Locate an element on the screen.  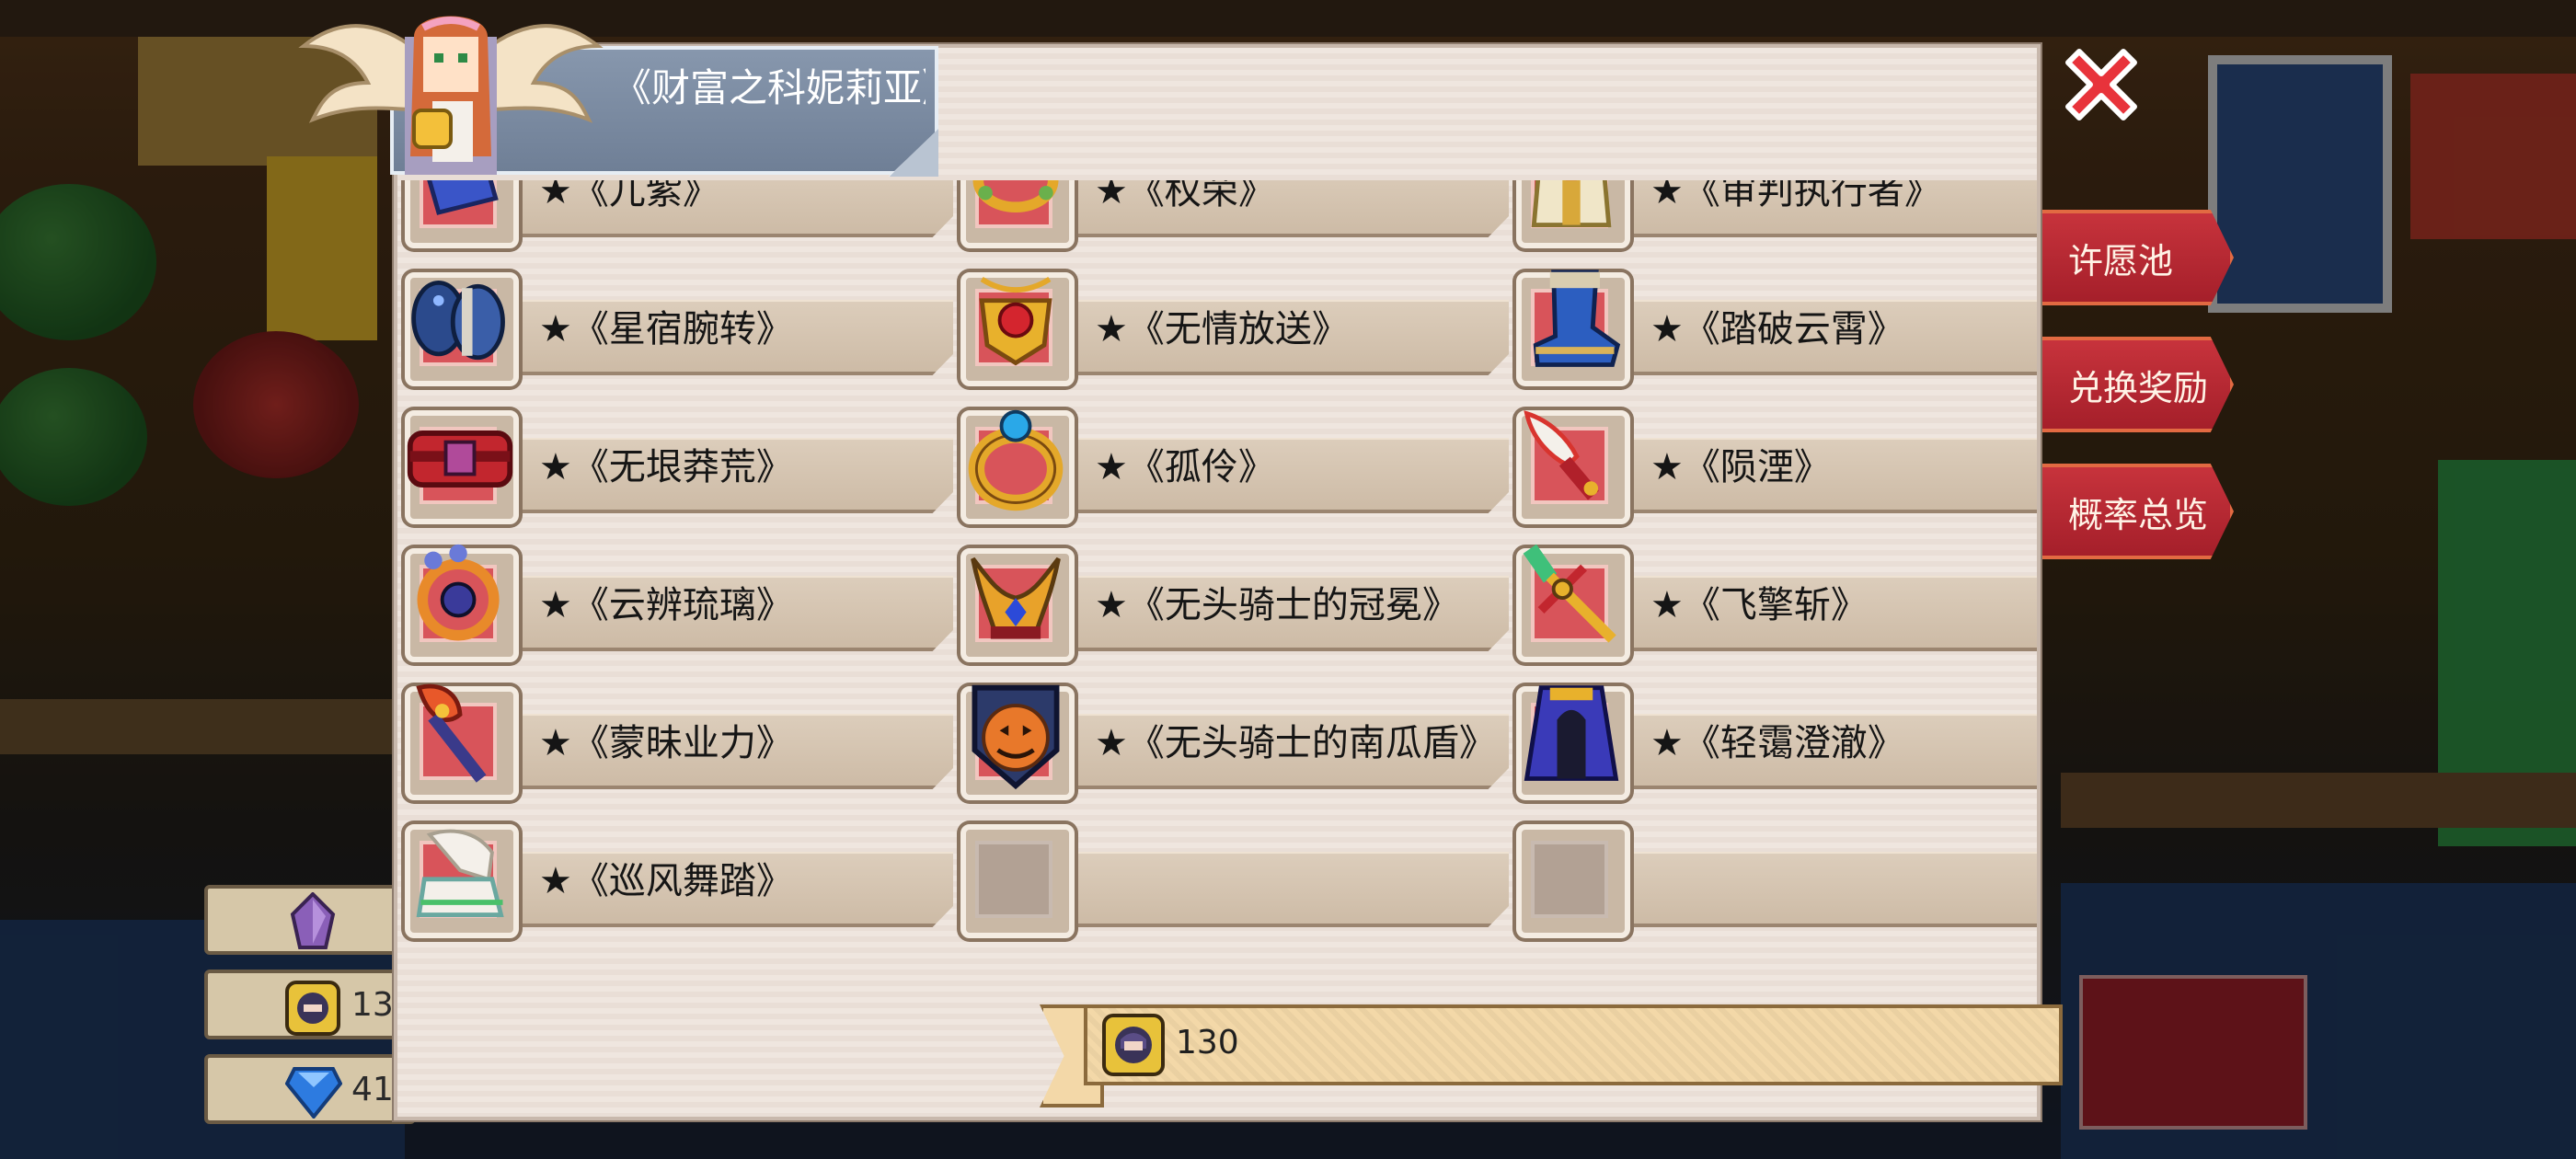
redeem-rewards-button: 兑换奖励 is located at coordinates (2137, 384).